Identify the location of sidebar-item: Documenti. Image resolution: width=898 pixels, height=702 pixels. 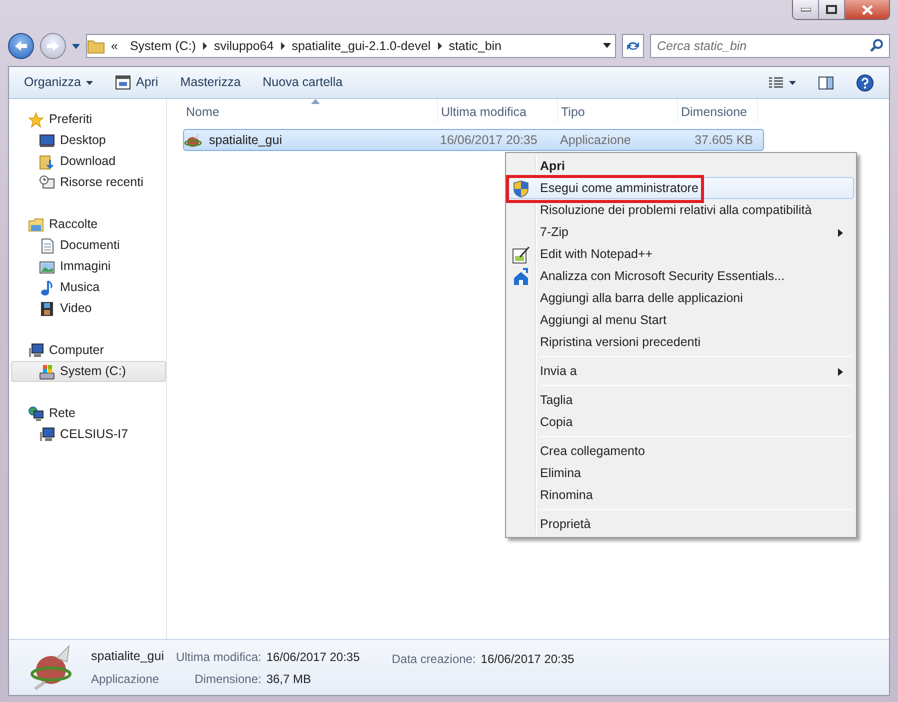
(88, 245).